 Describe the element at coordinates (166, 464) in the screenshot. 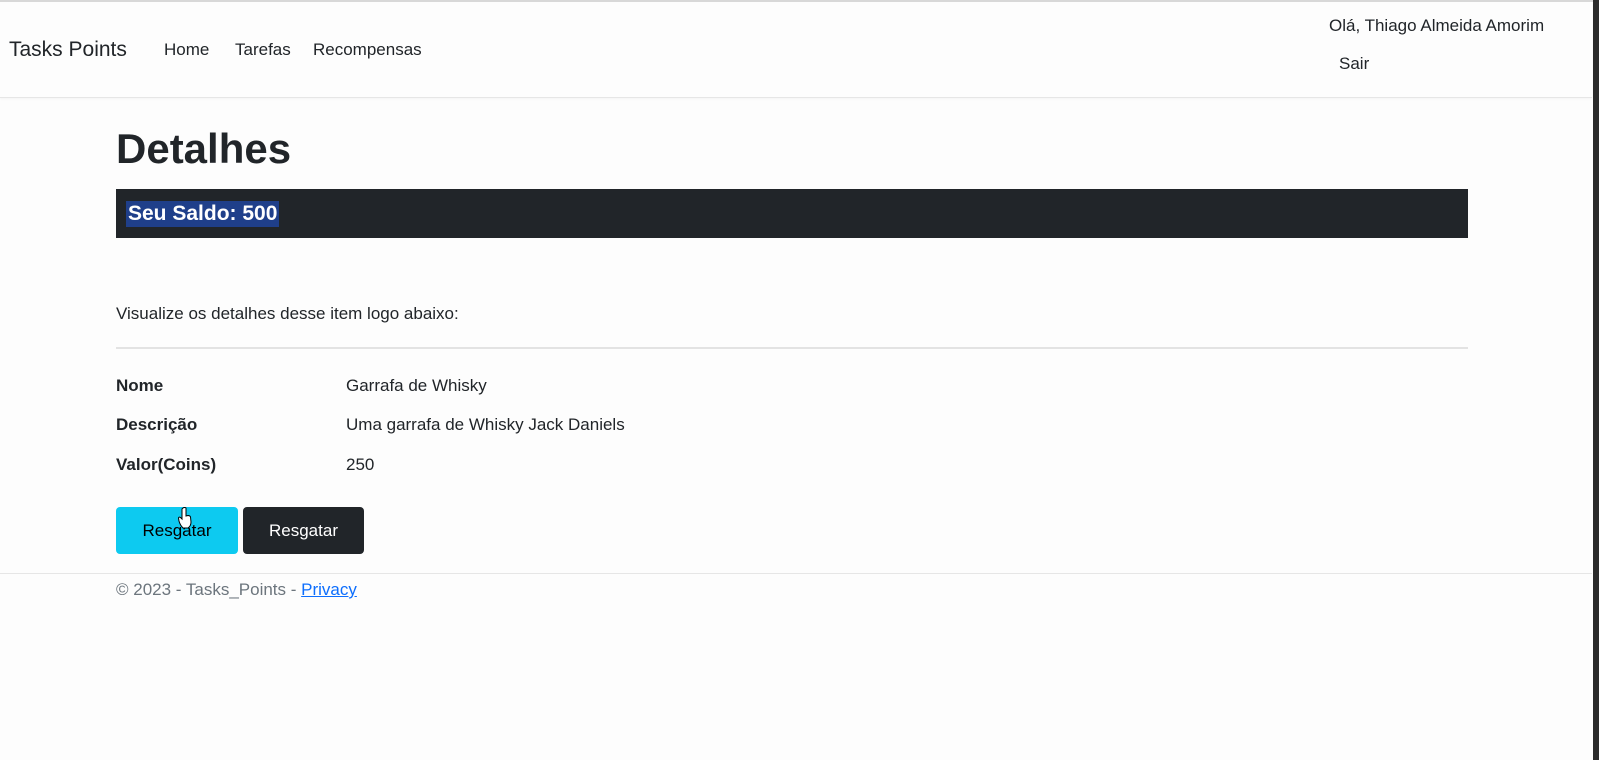

I see `detail-term-valor: Valor(Coins)` at that location.